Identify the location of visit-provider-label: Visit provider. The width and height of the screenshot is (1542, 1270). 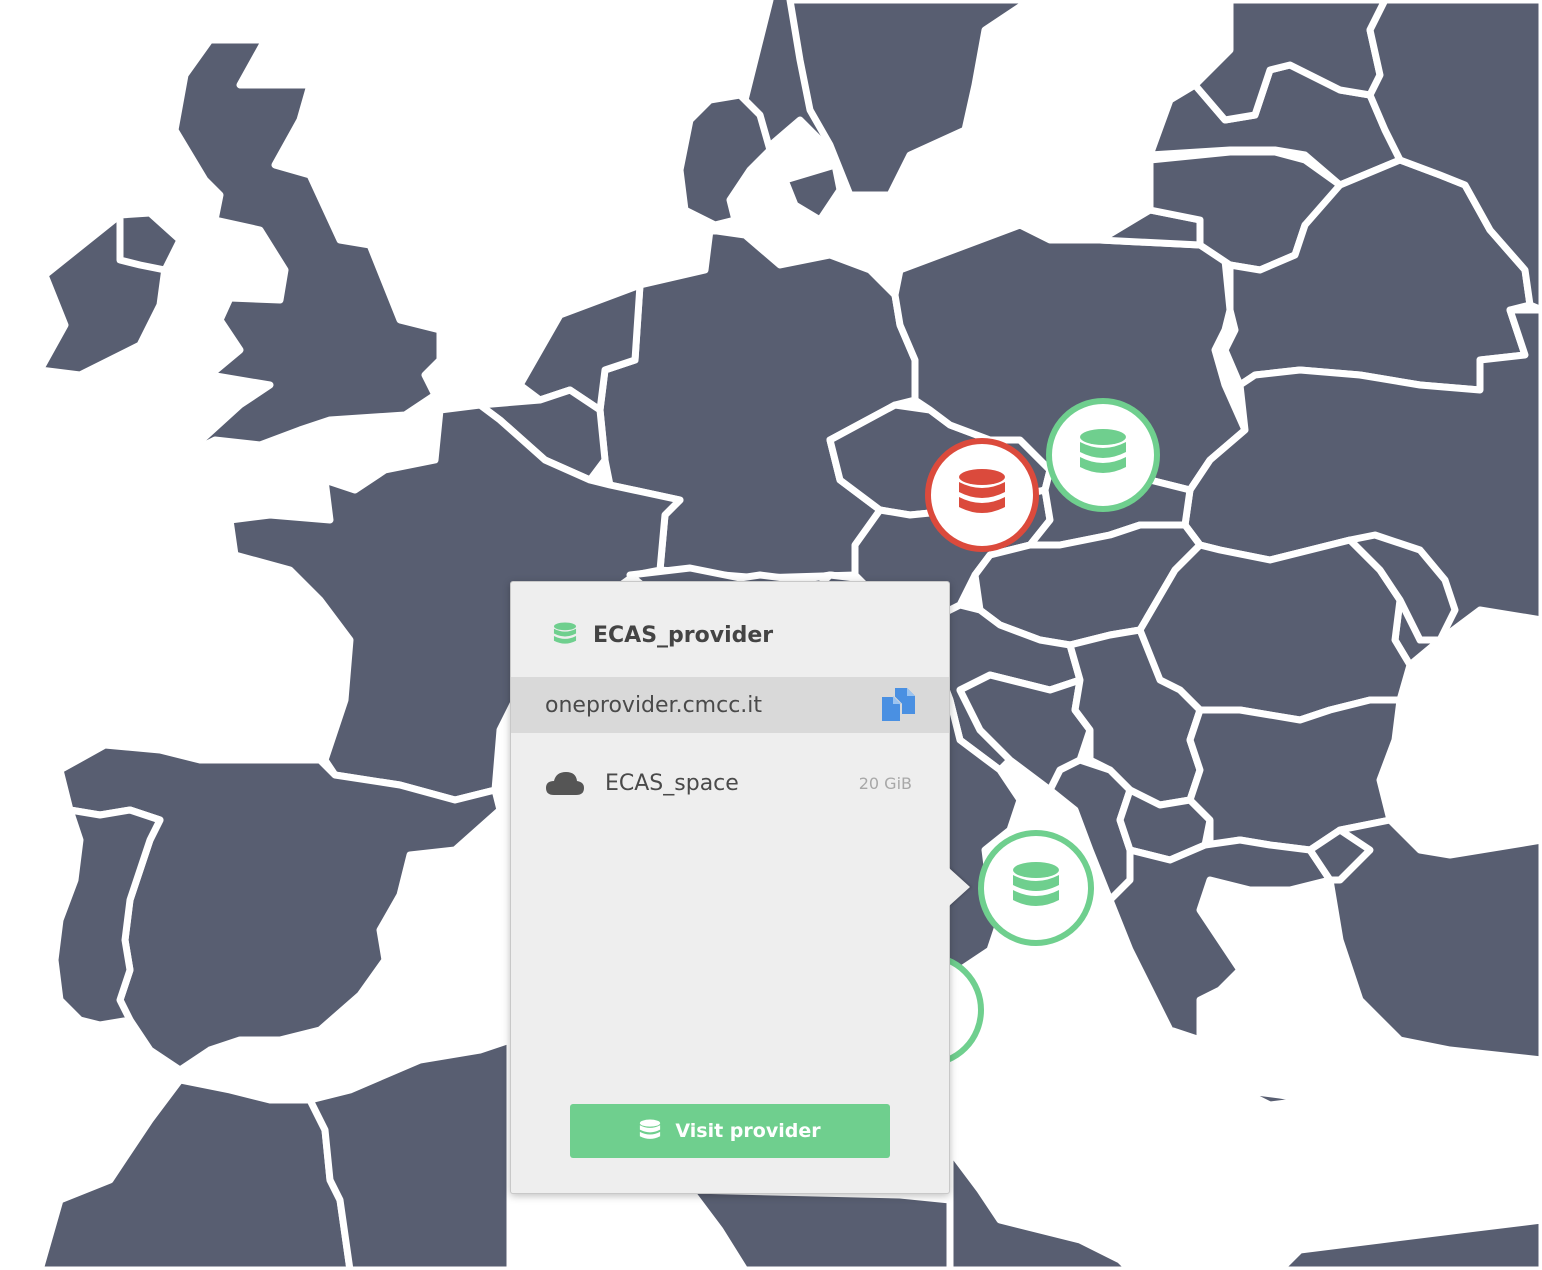
(748, 1131).